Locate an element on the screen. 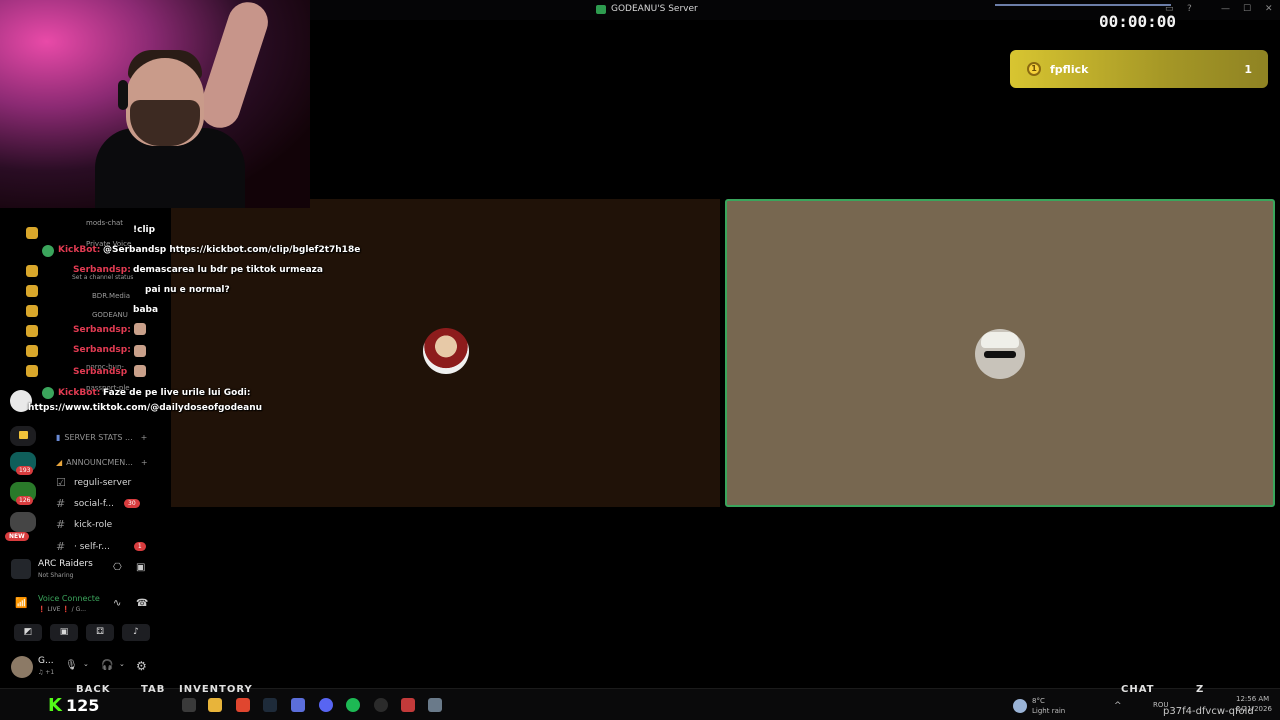 The image size is (1280, 720). weather-temp: 8°C is located at coordinates (1038, 701).